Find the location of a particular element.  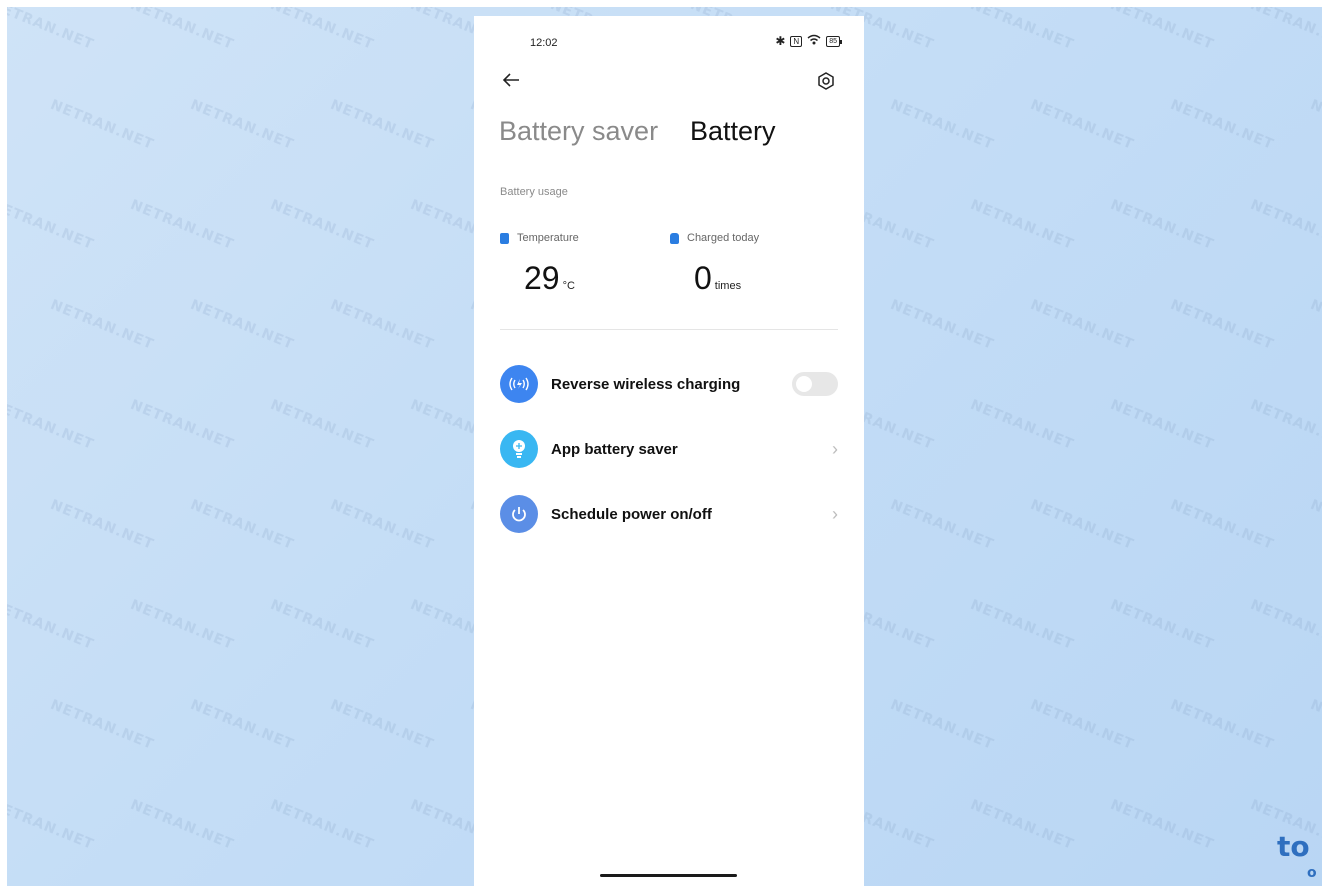

back-arrow-icon is located at coordinates (511, 80).